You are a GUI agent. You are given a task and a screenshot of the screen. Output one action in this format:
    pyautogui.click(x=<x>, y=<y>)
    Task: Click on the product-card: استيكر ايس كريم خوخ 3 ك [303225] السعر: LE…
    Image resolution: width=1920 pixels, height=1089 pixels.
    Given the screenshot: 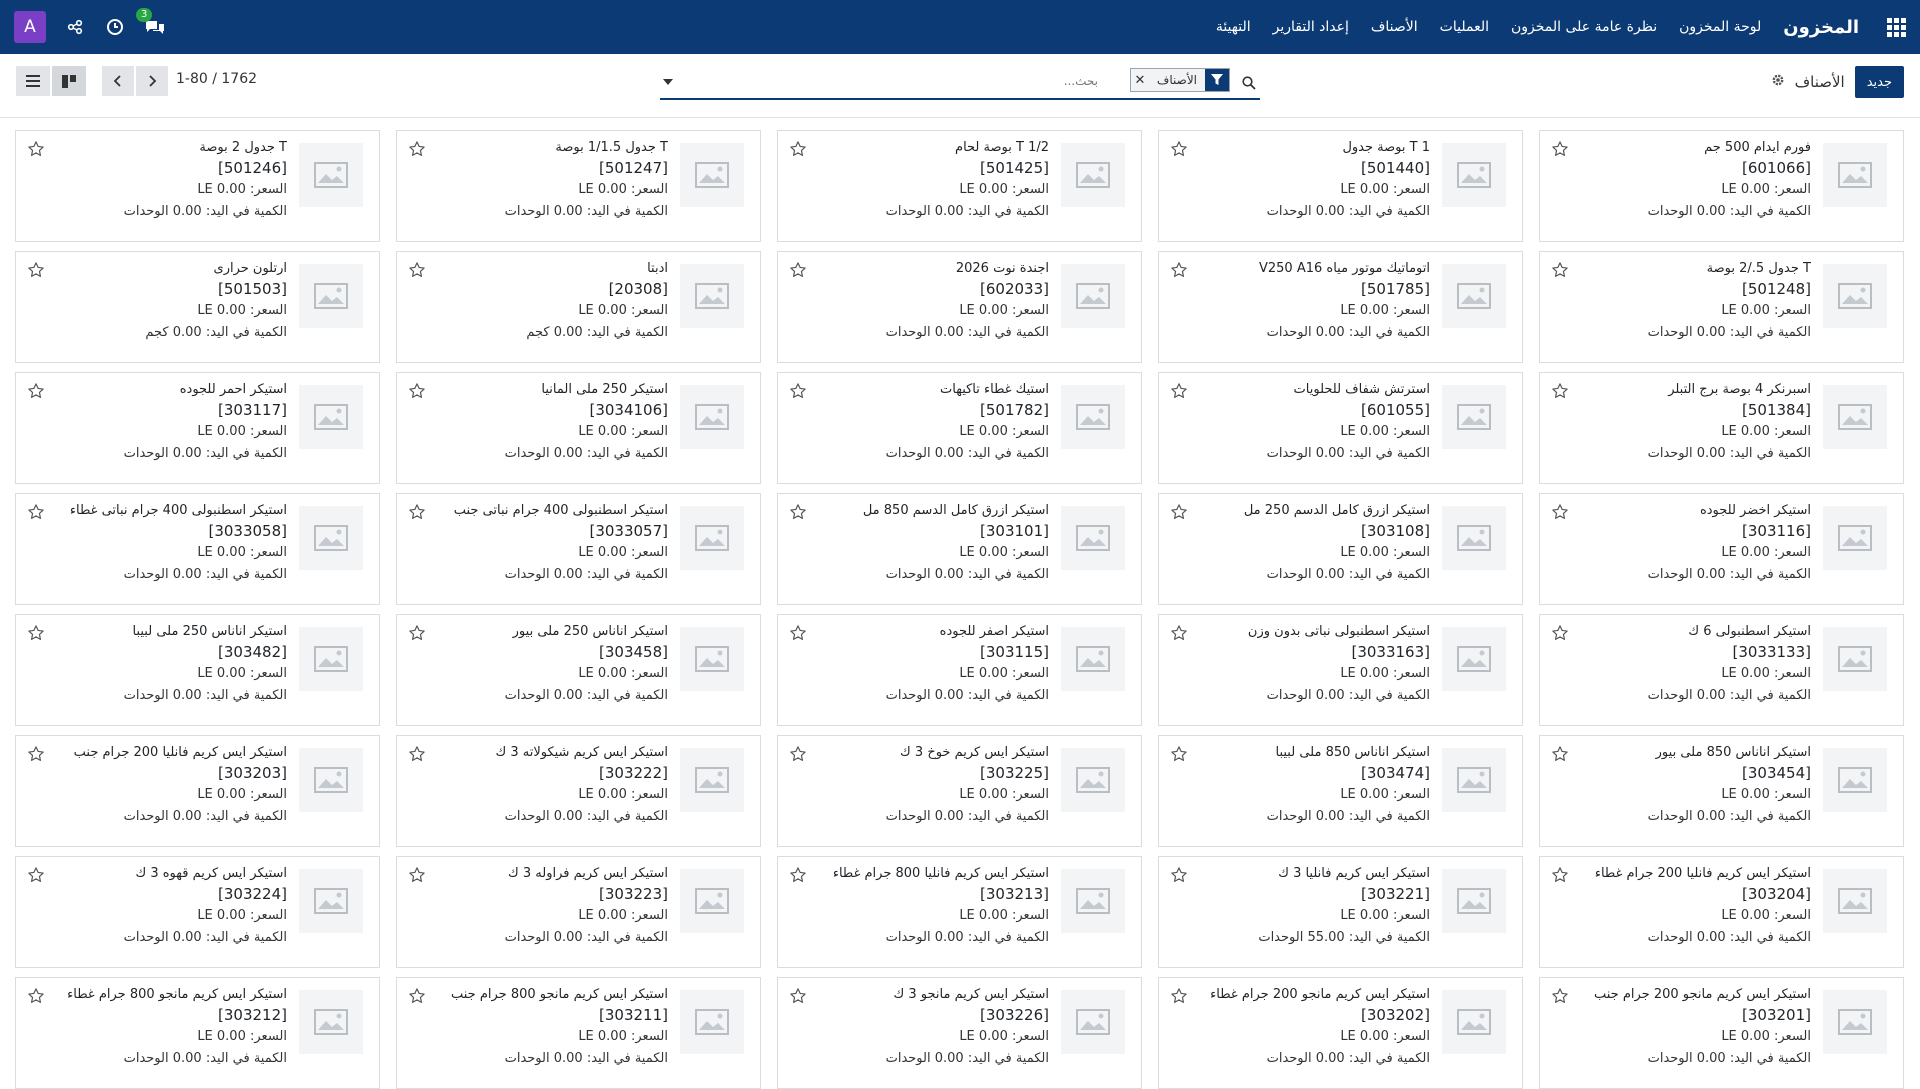 What is the action you would take?
    pyautogui.click(x=959, y=791)
    